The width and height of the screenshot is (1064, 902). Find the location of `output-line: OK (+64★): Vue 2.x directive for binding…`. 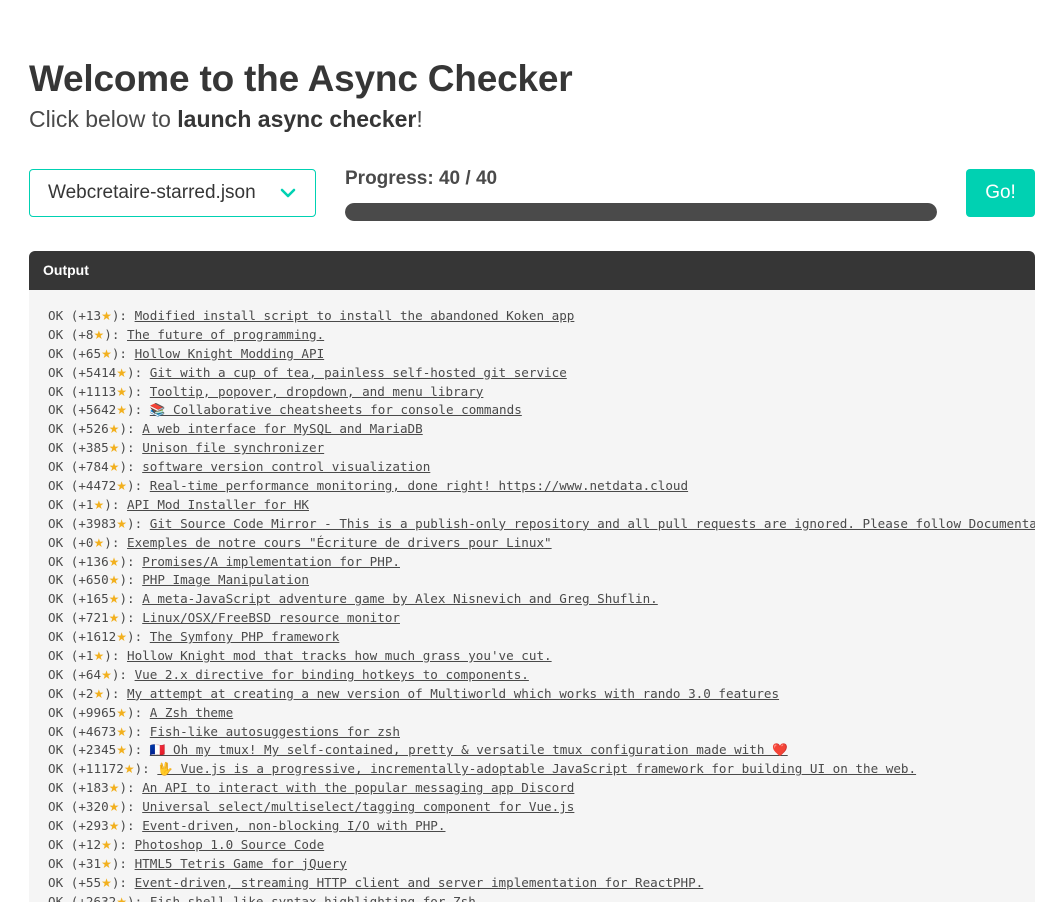

output-line: OK (+64★): Vue 2.x directive for binding… is located at coordinates (541, 675).